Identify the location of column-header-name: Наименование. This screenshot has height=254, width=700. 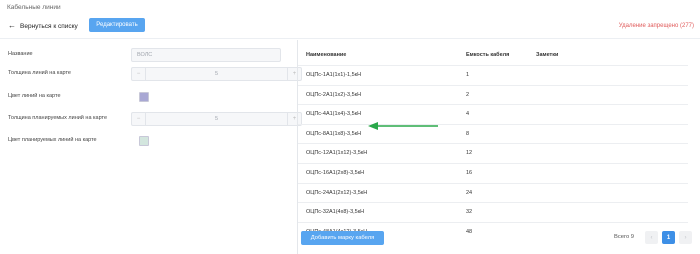
(326, 55).